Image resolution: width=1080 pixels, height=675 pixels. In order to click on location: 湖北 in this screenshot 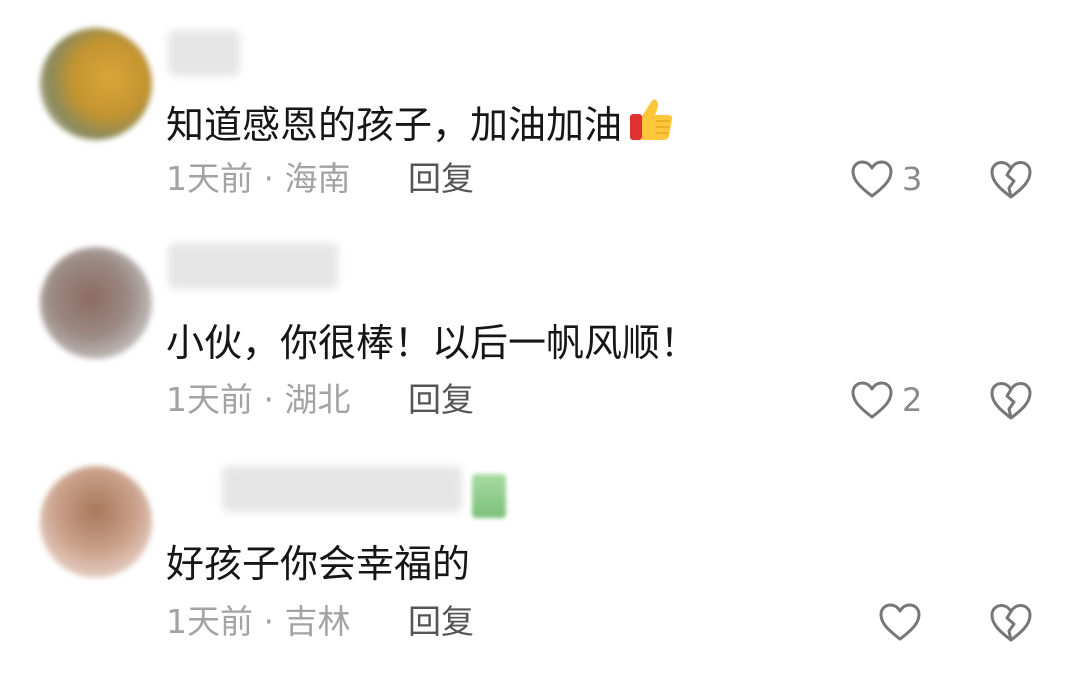, I will do `click(317, 399)`.